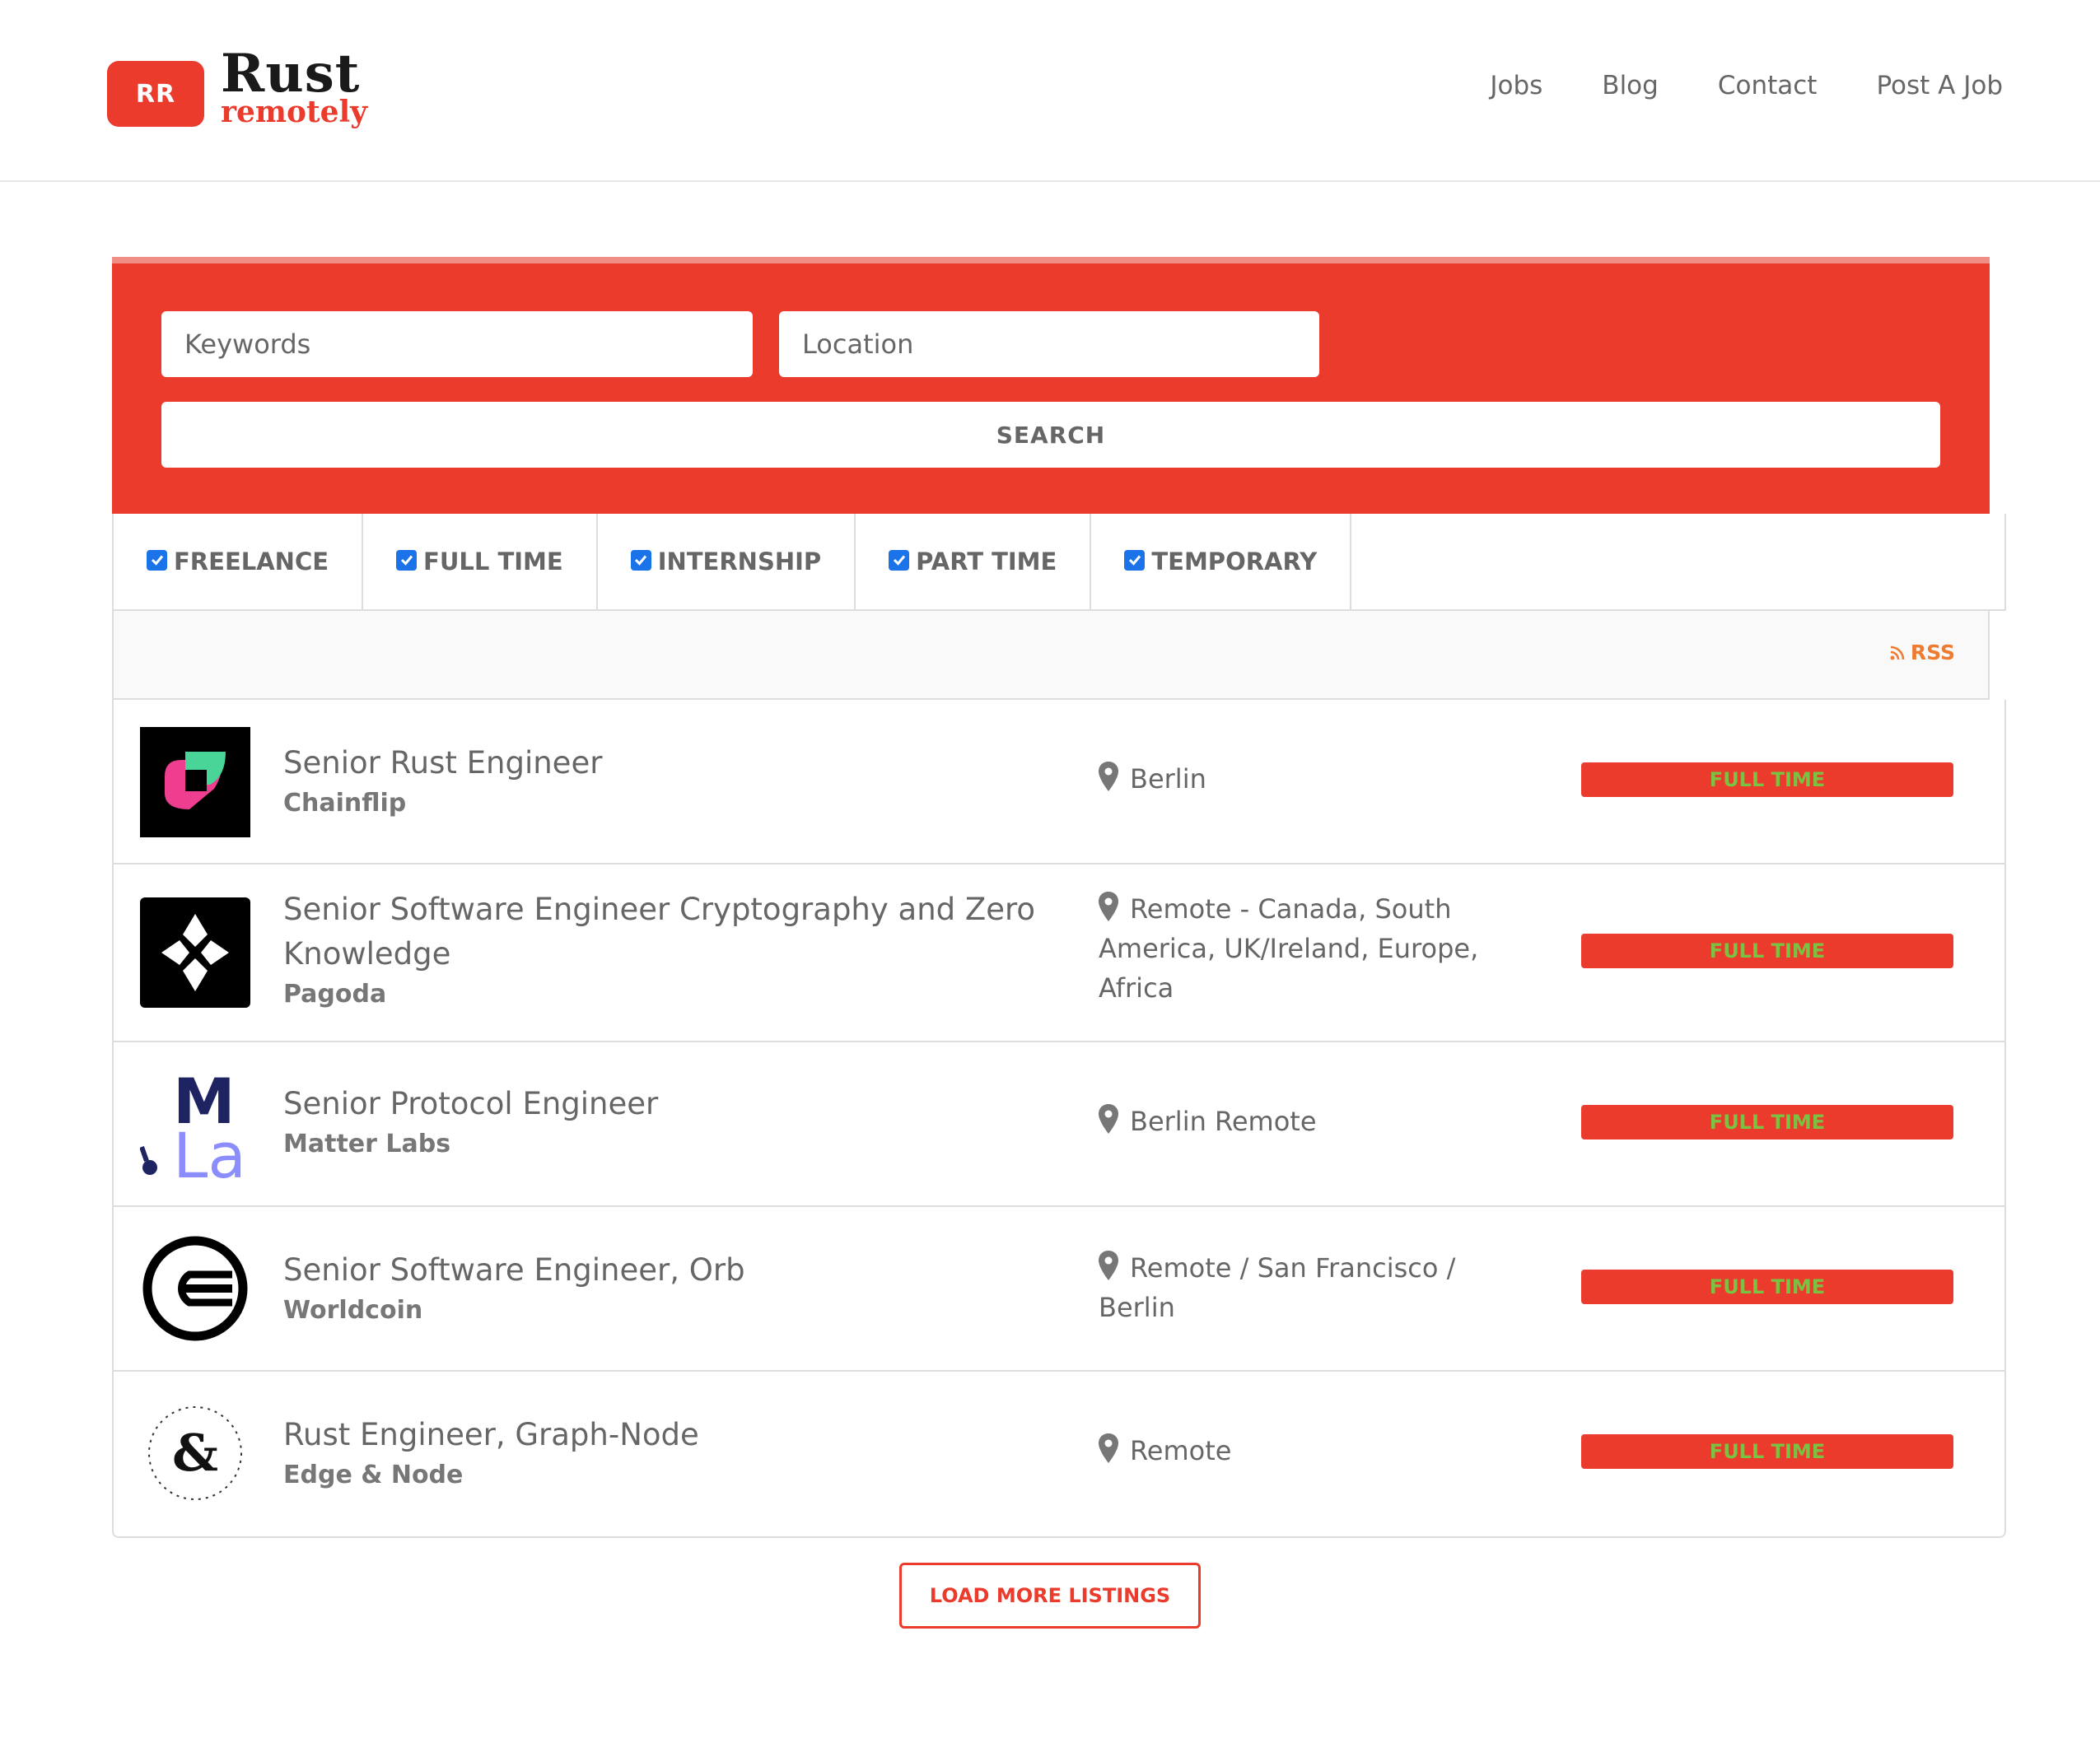 Image resolution: width=2100 pixels, height=1757 pixels. Describe the element at coordinates (1051, 656) in the screenshot. I see `rss-bar: RSS` at that location.